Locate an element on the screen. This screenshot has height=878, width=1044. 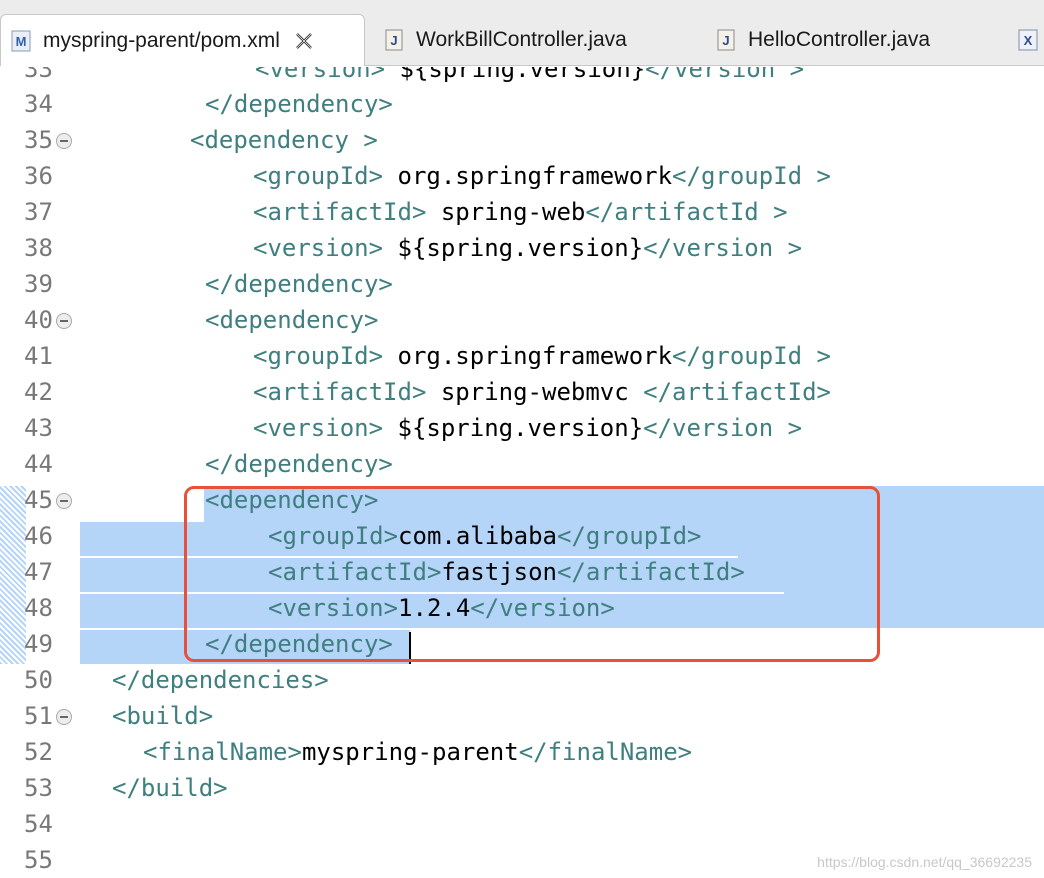
xml-value: spring-web is located at coordinates (513, 212).